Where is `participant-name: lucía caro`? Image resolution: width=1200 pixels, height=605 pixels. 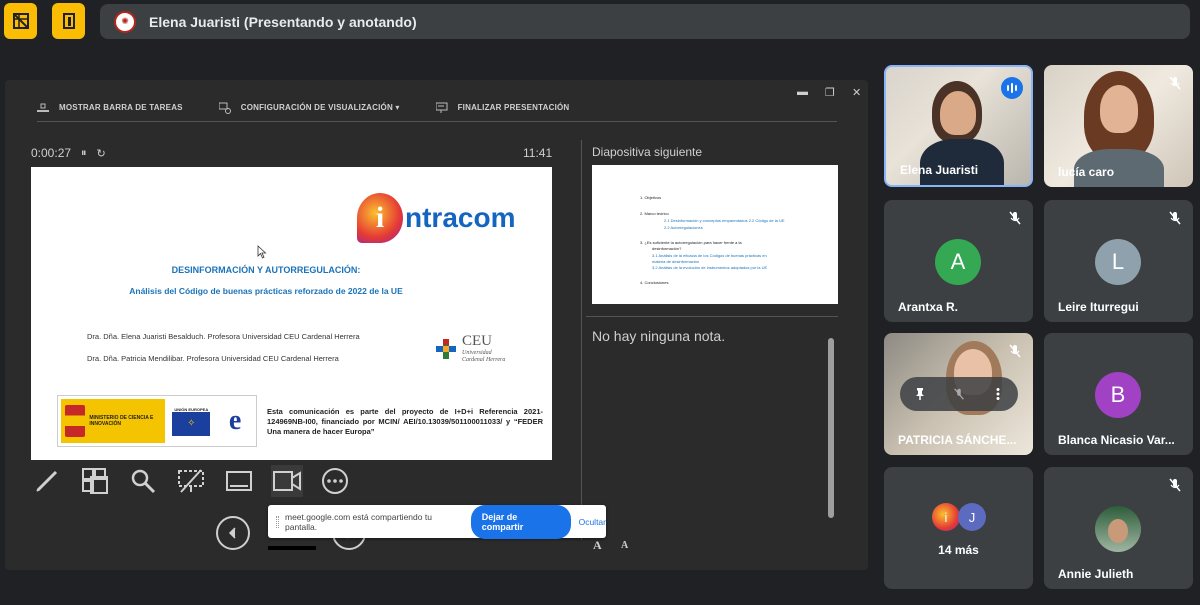
participant-name: lucía caro is located at coordinates (1086, 172).